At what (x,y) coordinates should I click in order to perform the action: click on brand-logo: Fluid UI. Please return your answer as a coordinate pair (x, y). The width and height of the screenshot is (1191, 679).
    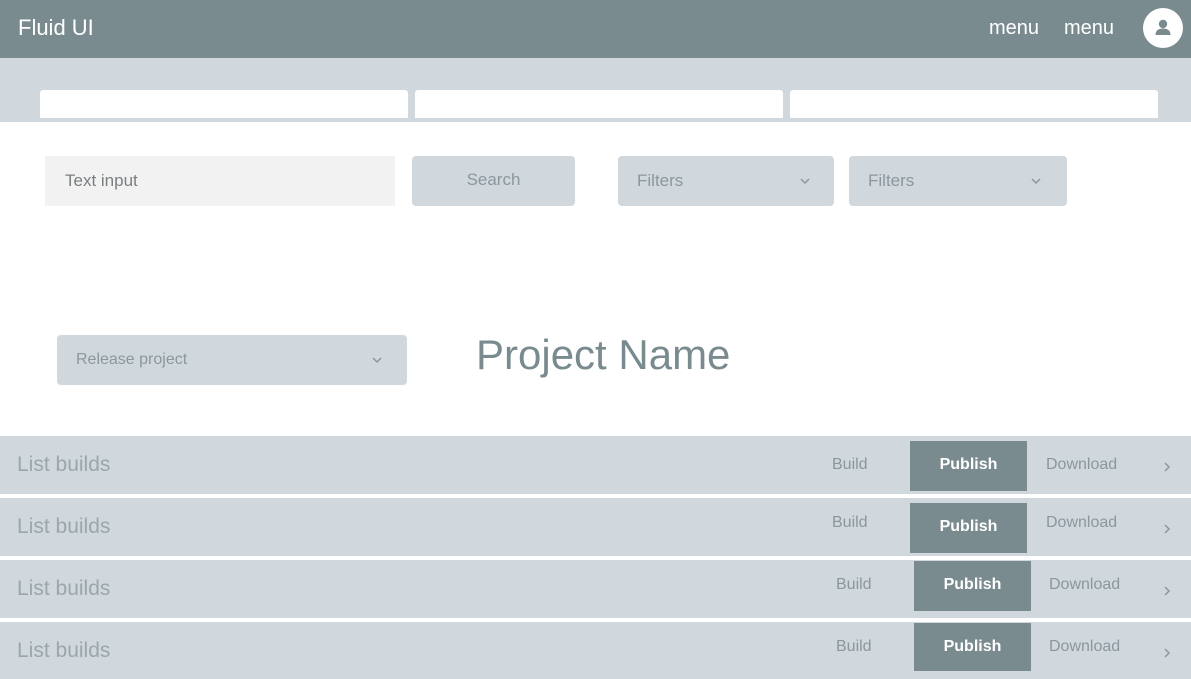
    Looking at the image, I should click on (56, 28).